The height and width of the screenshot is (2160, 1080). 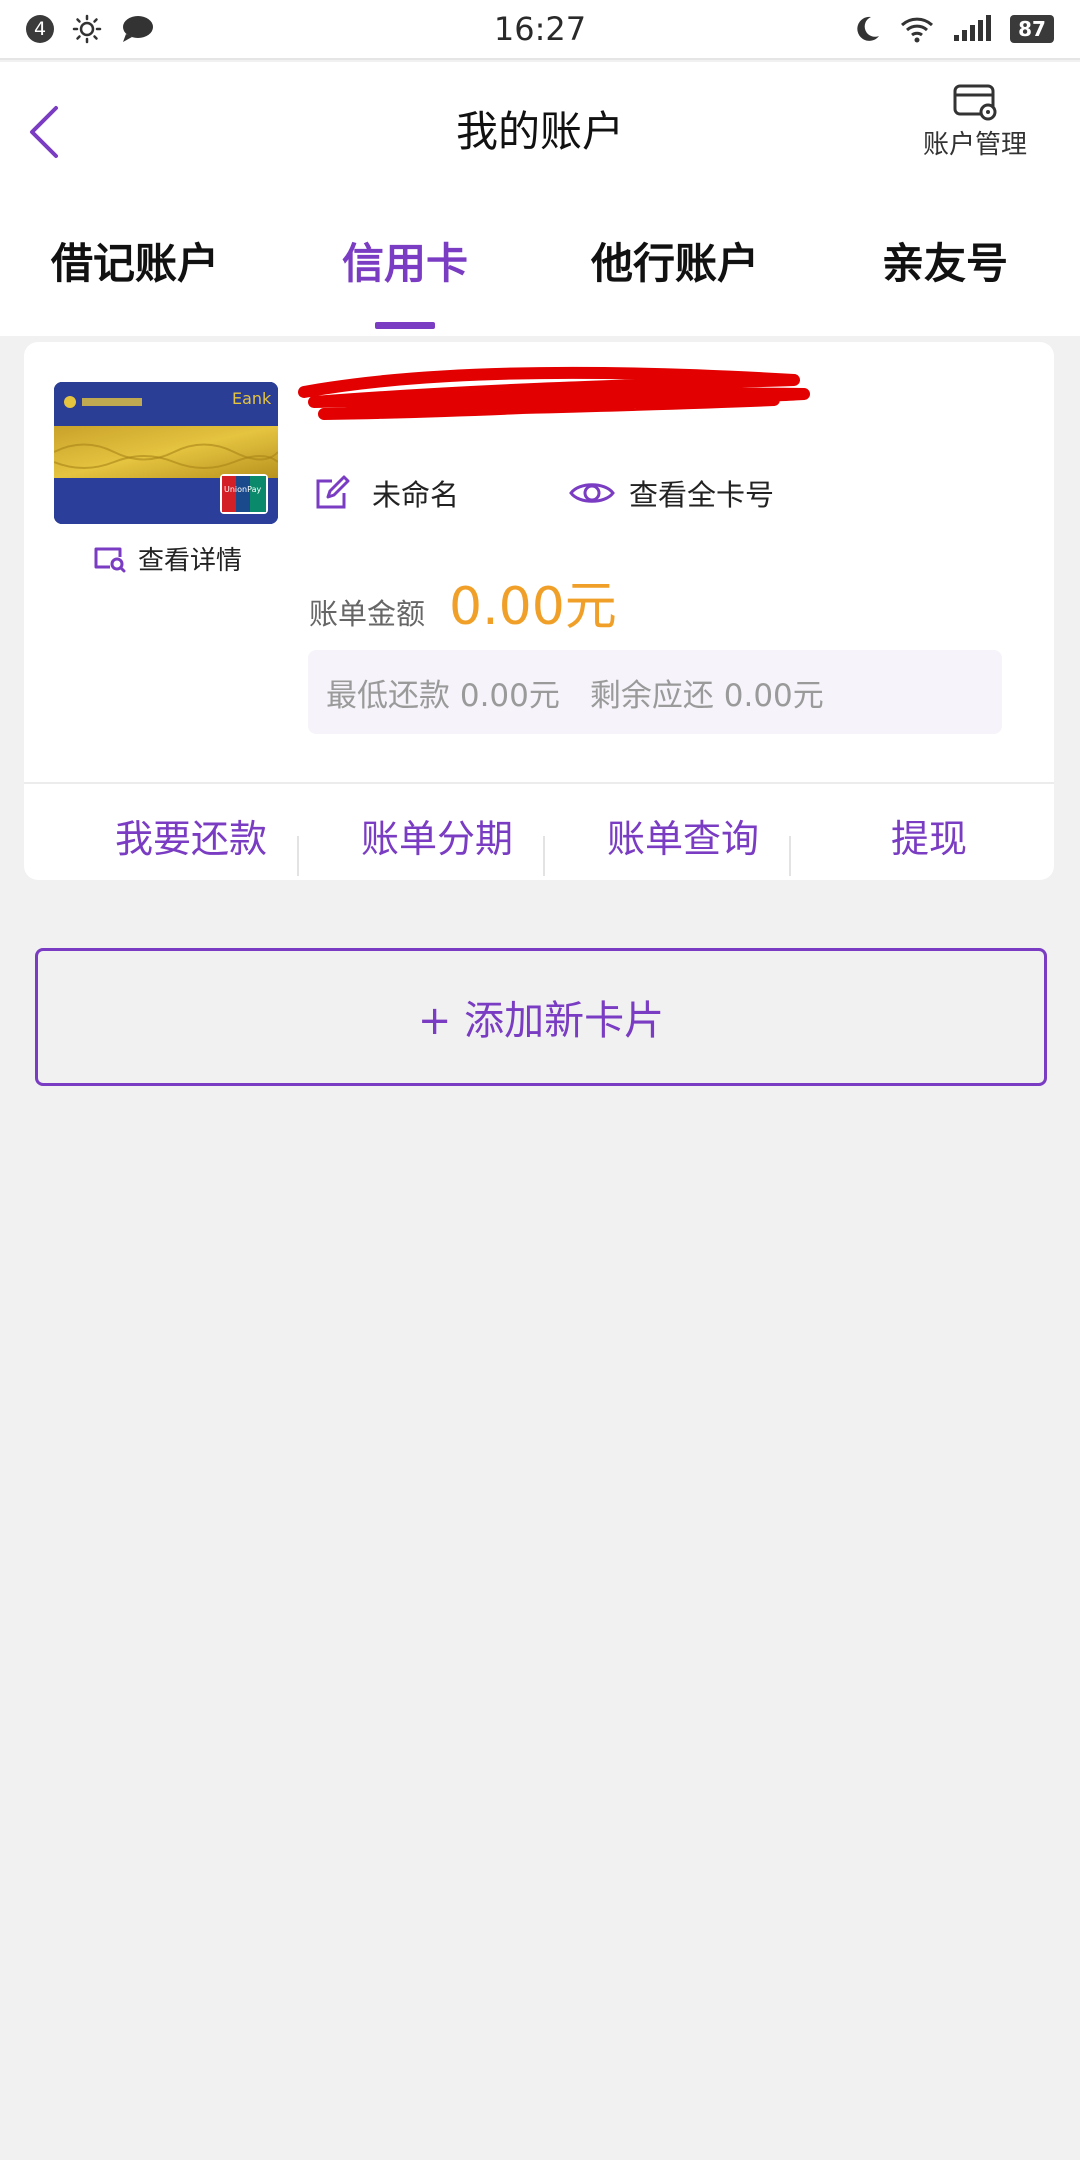 What do you see at coordinates (683, 835) in the screenshot?
I see `bill-query-button: 账单查询` at bounding box center [683, 835].